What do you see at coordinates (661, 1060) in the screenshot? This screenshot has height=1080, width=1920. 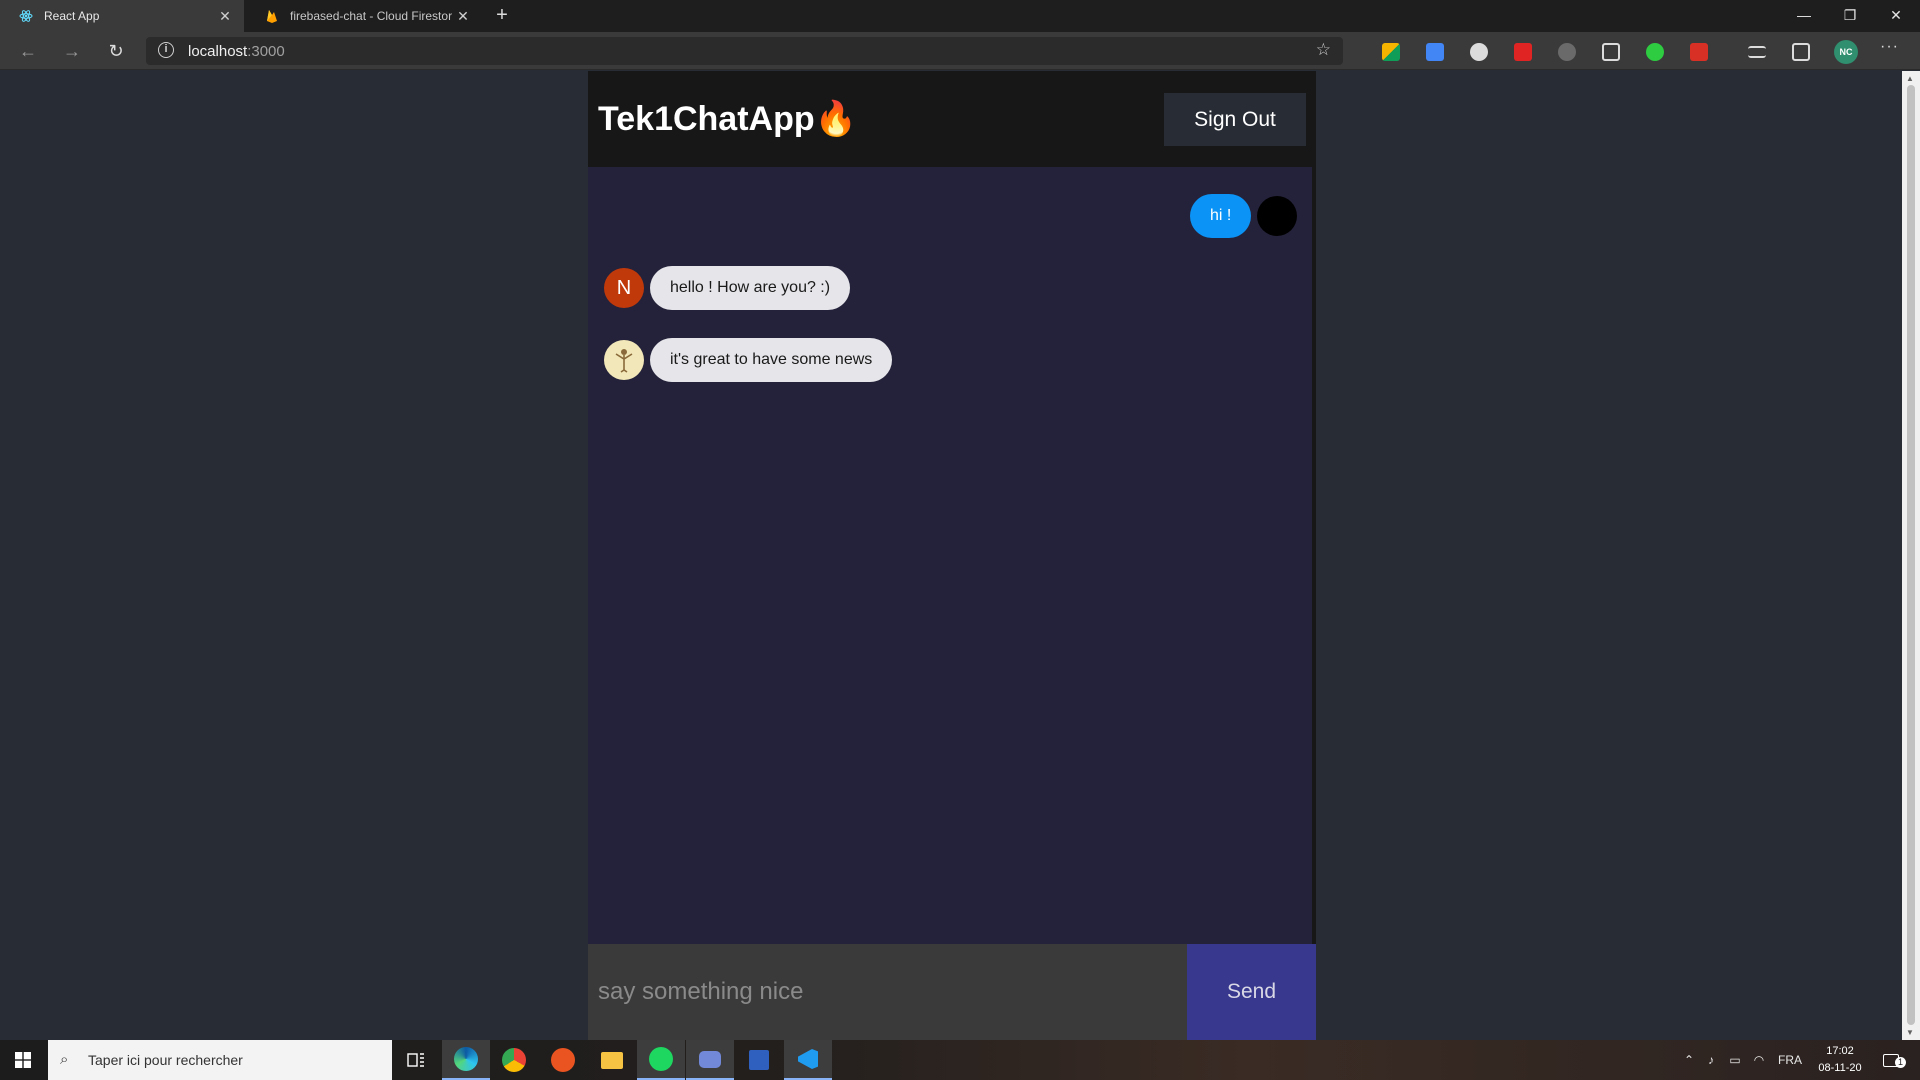 I see `spotify-icon` at bounding box center [661, 1060].